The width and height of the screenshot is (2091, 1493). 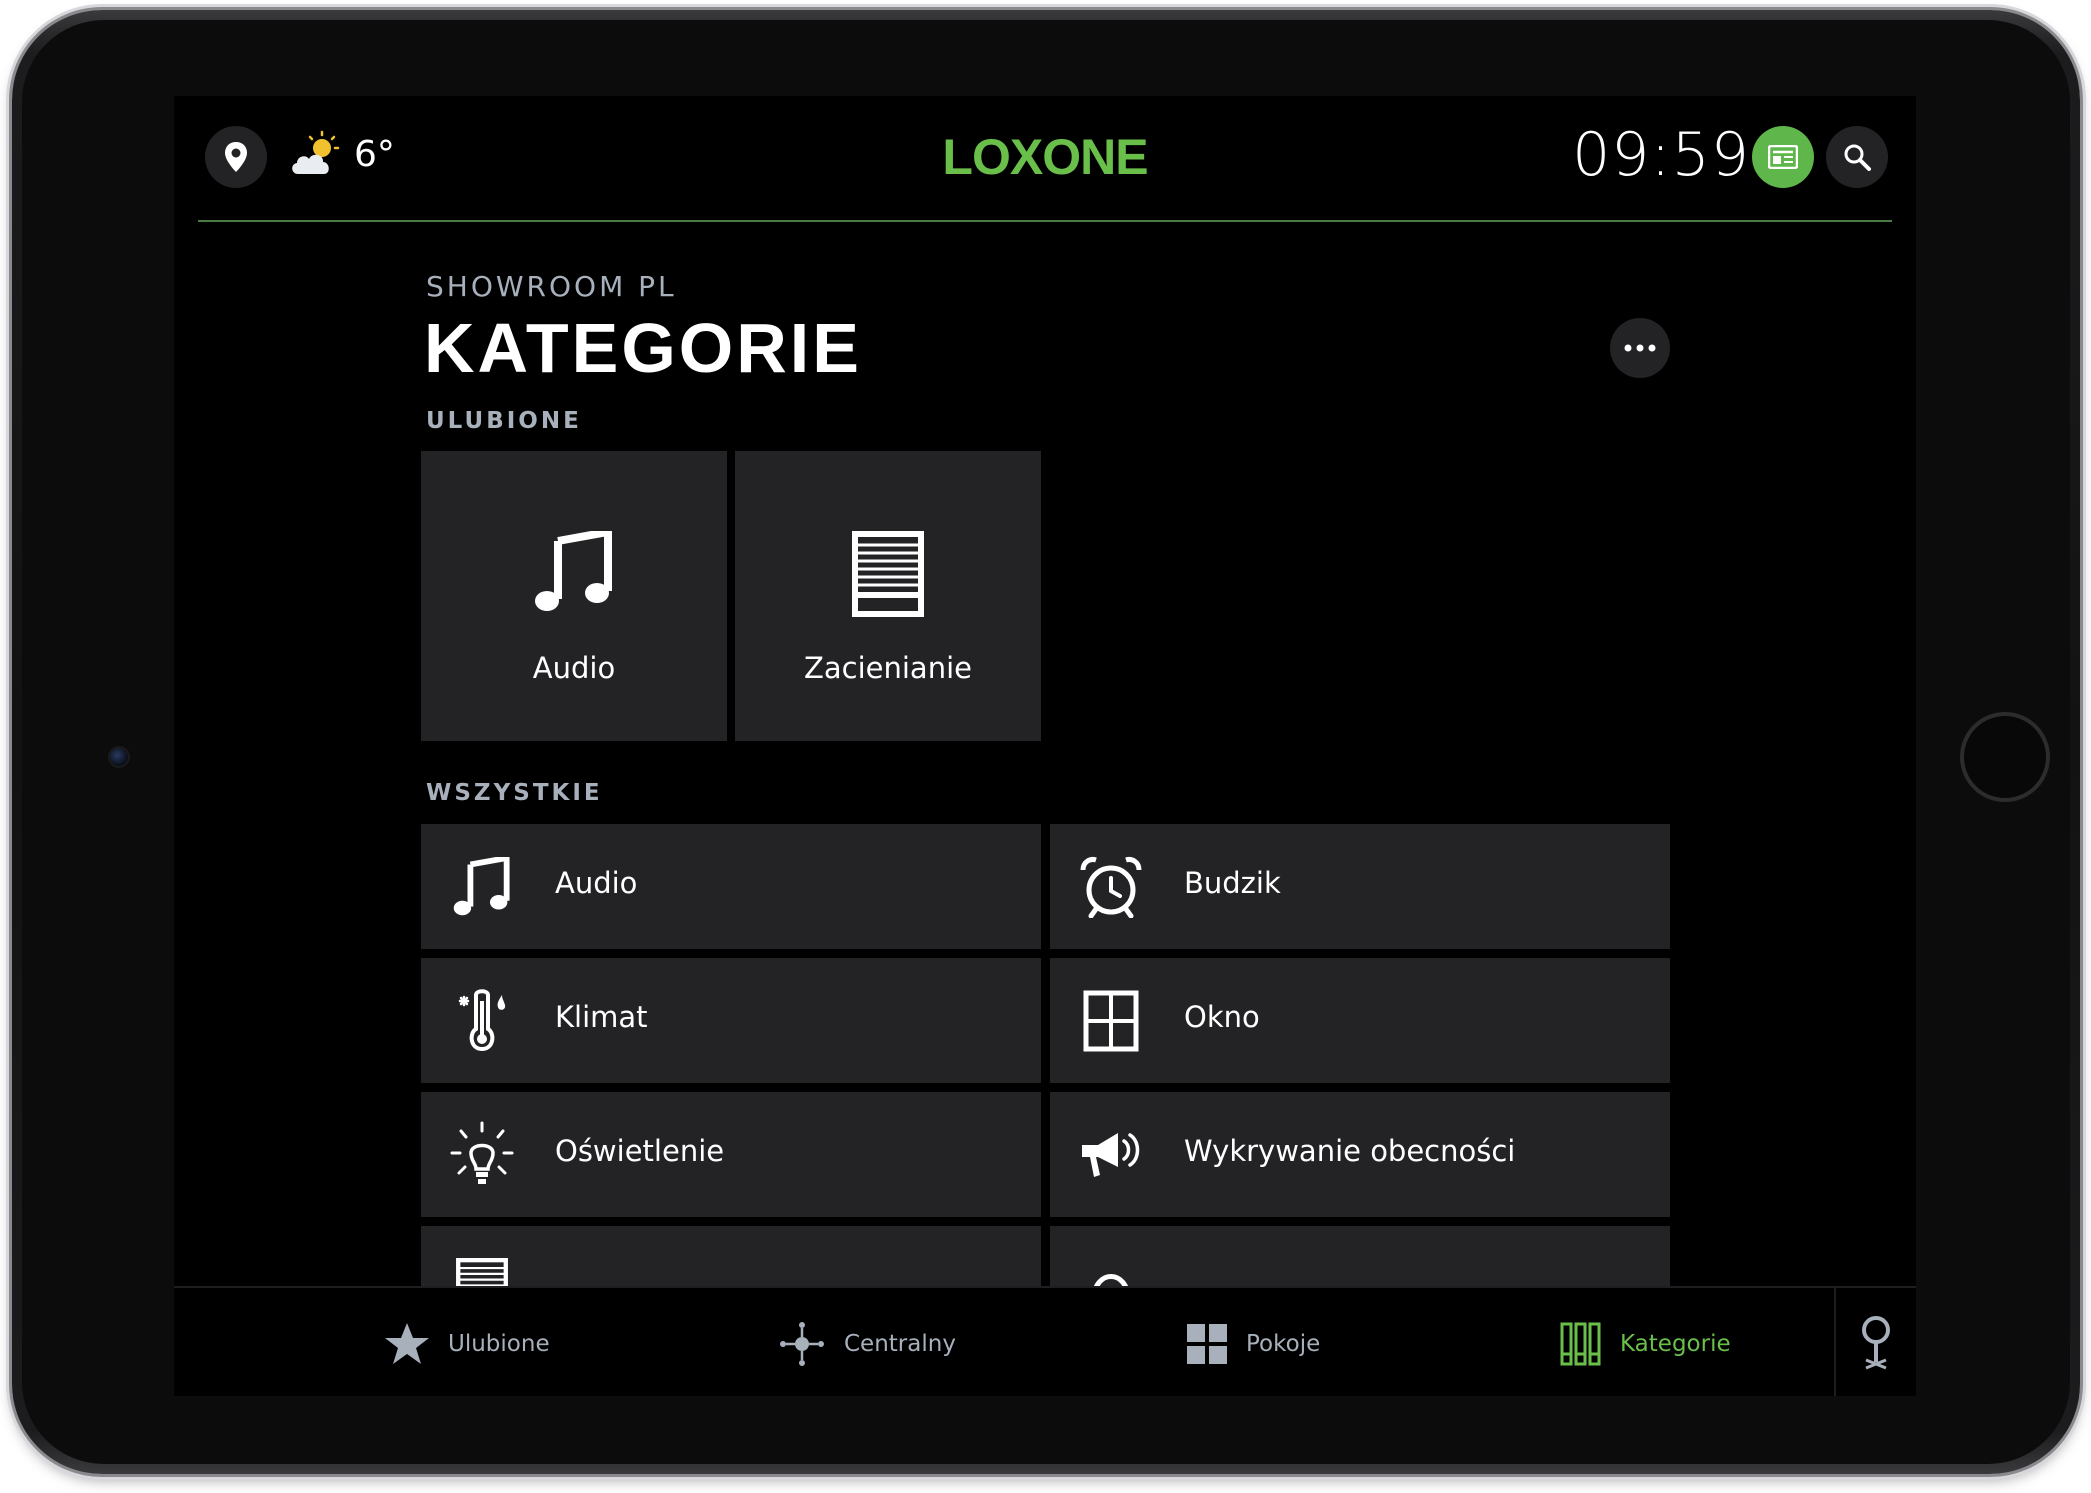 What do you see at coordinates (504, 421) in the screenshot?
I see `favorites-section-label: ULUBIONE` at bounding box center [504, 421].